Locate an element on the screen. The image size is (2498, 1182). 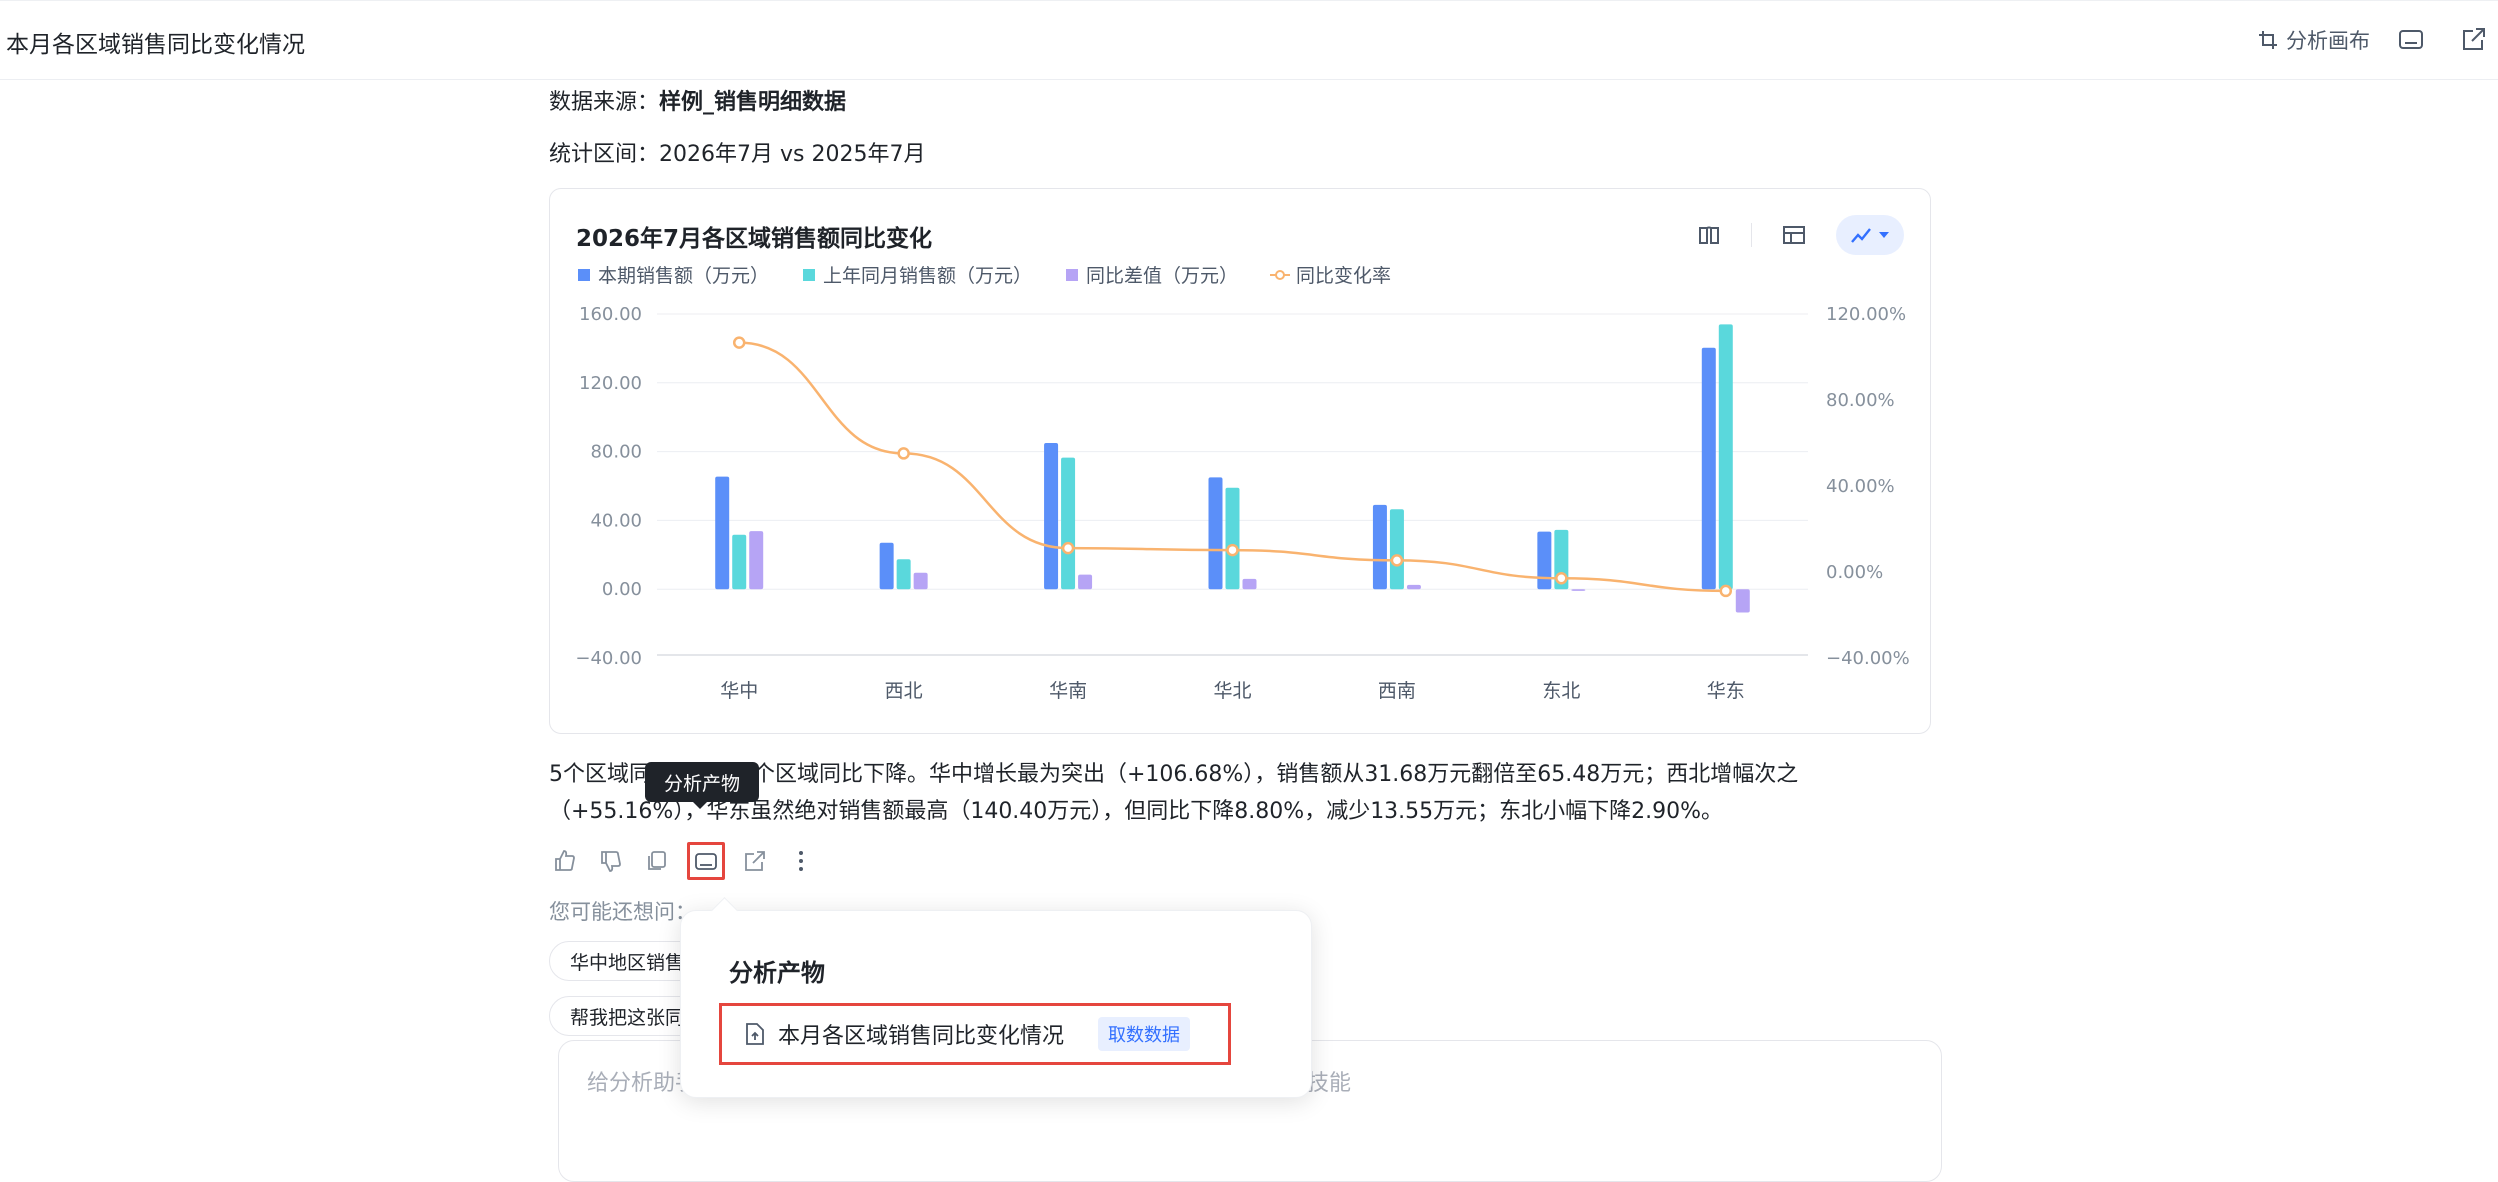
thumbs-down-icon is located at coordinates (611, 861).